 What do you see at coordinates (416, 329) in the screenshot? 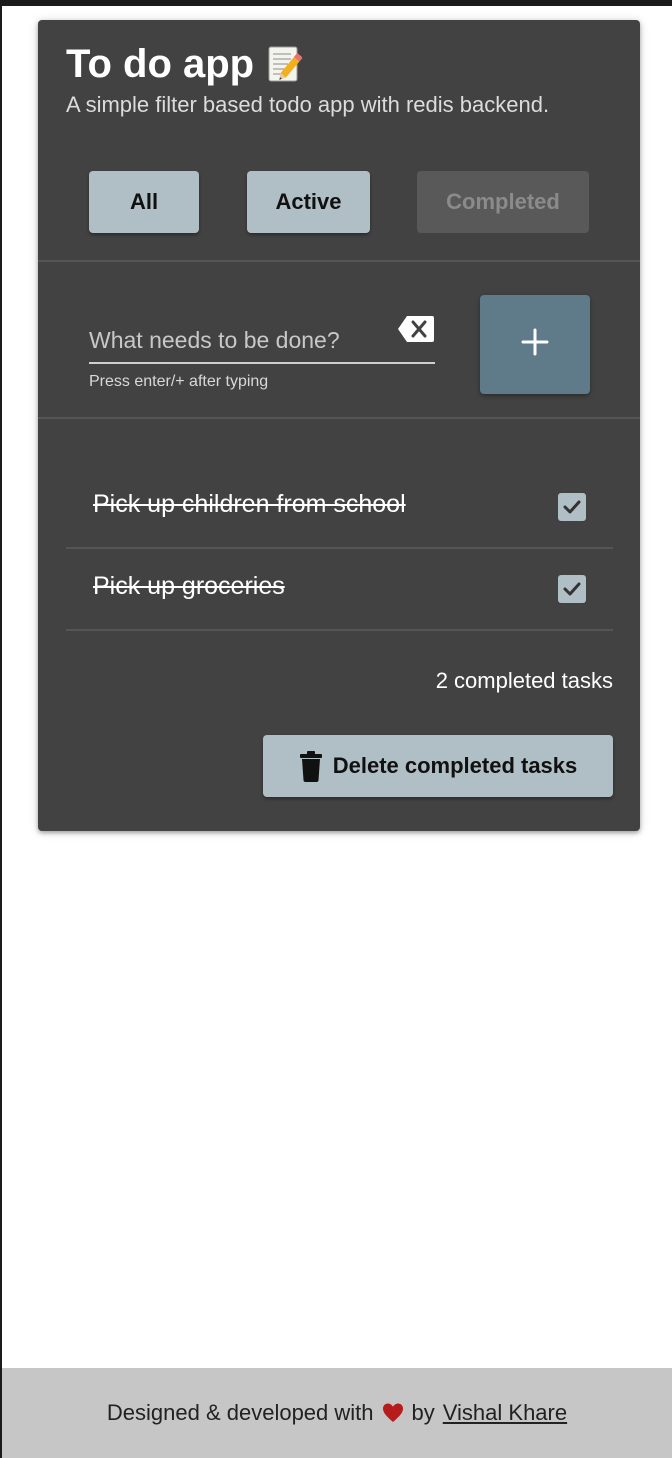
I see `backspace-icon` at bounding box center [416, 329].